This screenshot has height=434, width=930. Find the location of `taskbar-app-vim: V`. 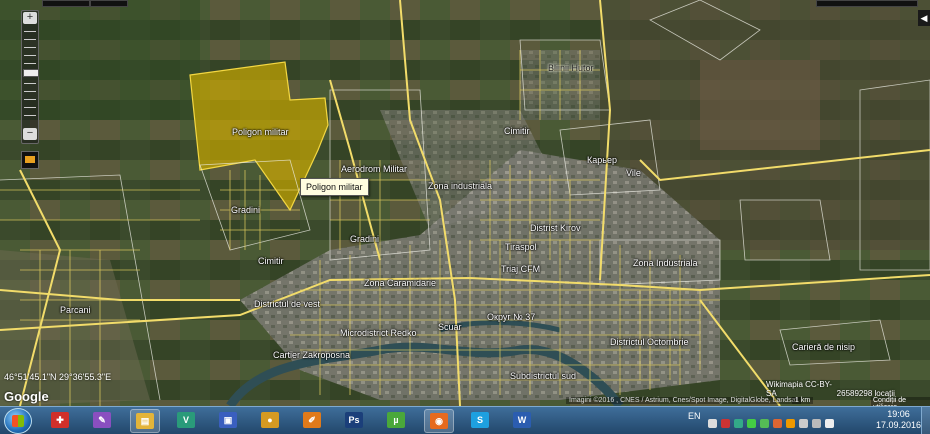

taskbar-app-vim: V is located at coordinates (186, 420).